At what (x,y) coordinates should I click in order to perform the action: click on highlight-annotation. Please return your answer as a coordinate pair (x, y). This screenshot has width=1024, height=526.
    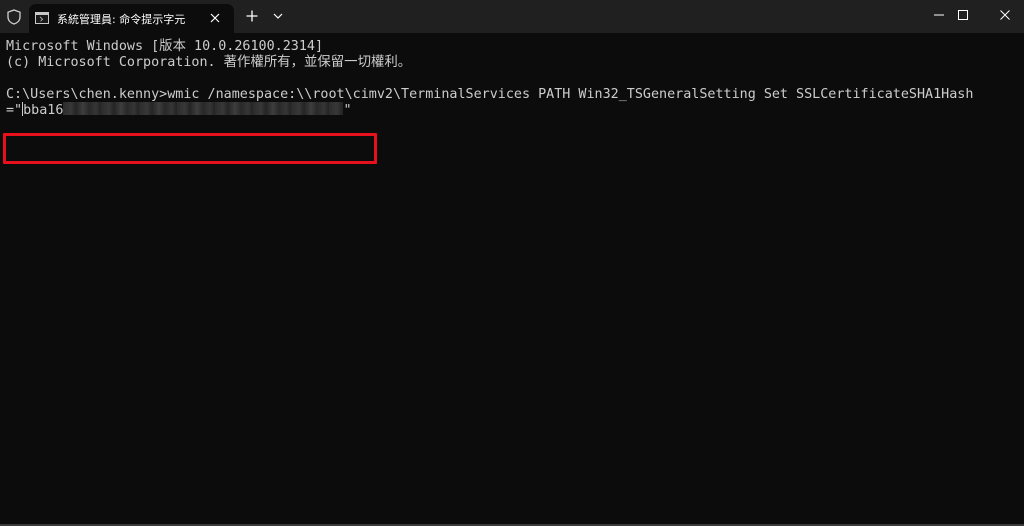
    Looking at the image, I should click on (190, 148).